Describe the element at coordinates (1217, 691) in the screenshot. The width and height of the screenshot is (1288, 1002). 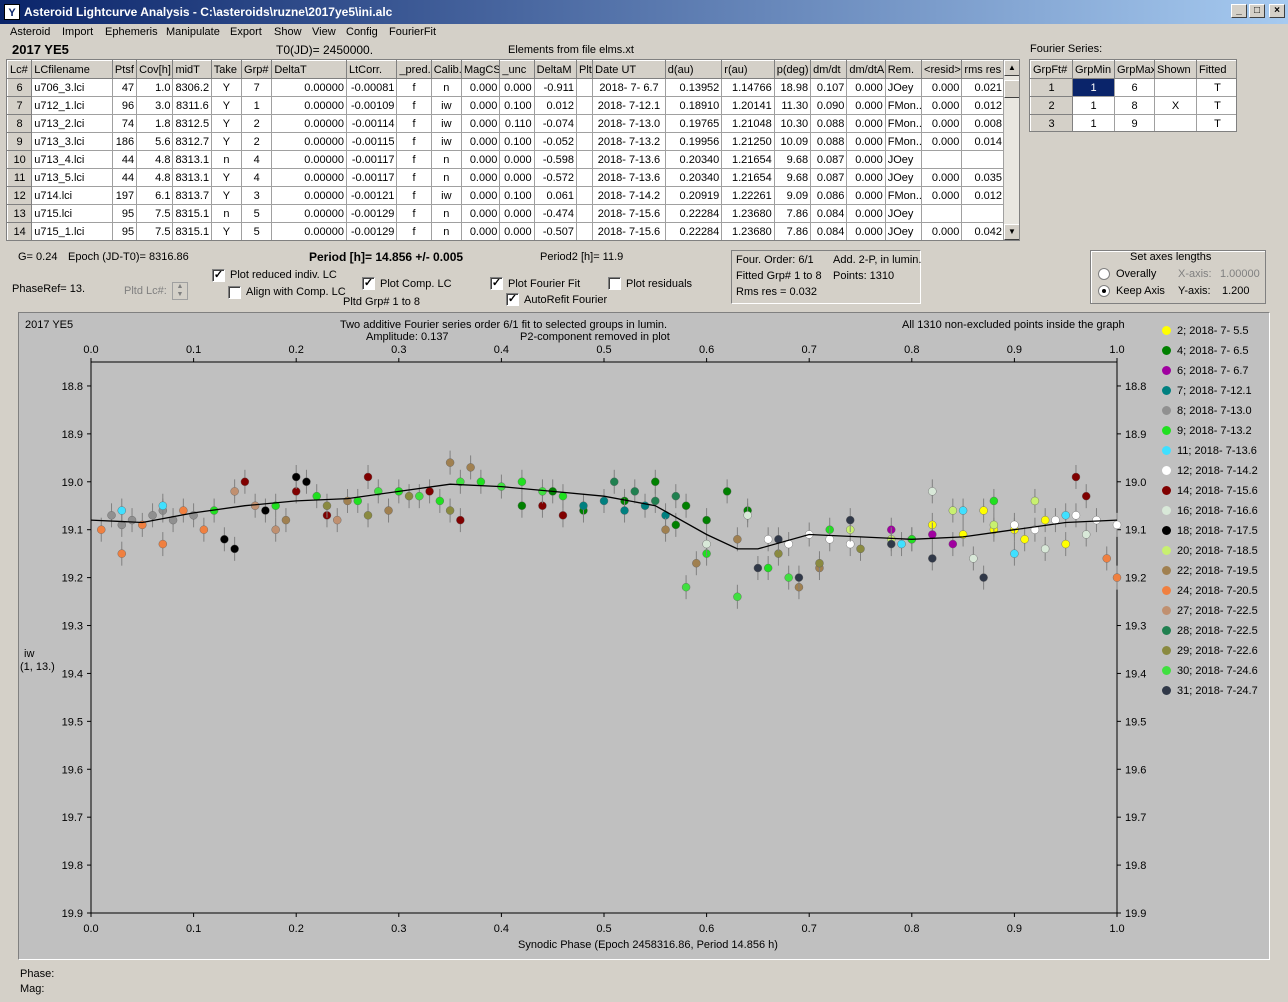
I see `legend-label: 31; 2018- 7-24.7` at that location.